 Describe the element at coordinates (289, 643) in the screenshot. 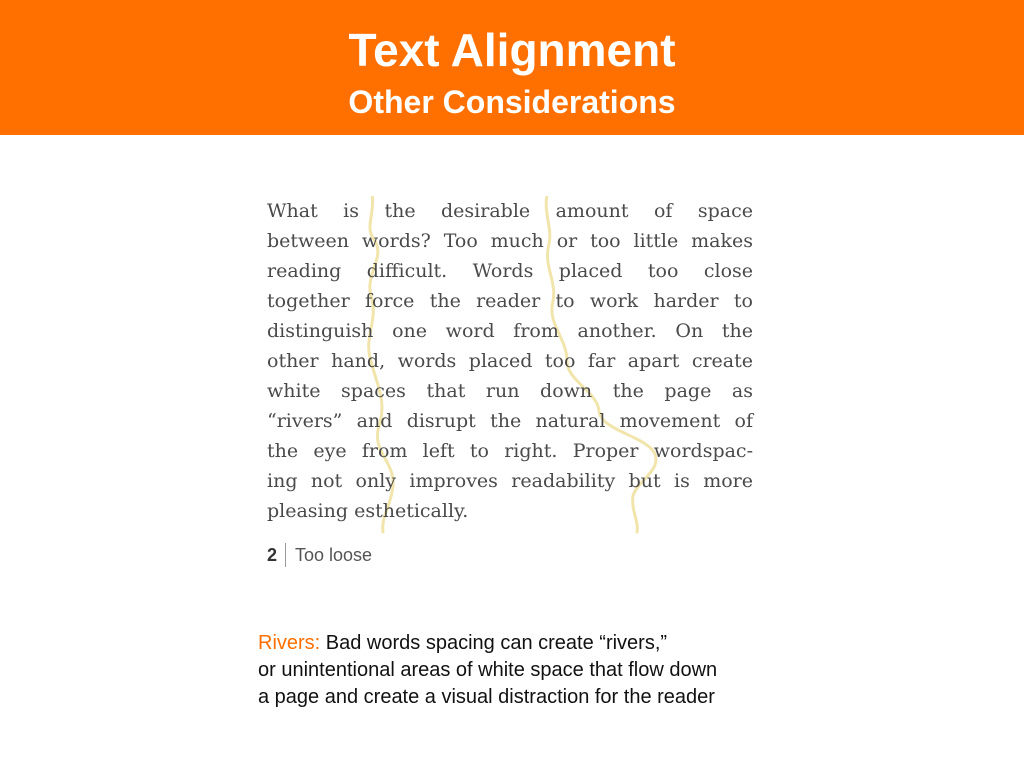

I see `note-label: Rivers:` at that location.